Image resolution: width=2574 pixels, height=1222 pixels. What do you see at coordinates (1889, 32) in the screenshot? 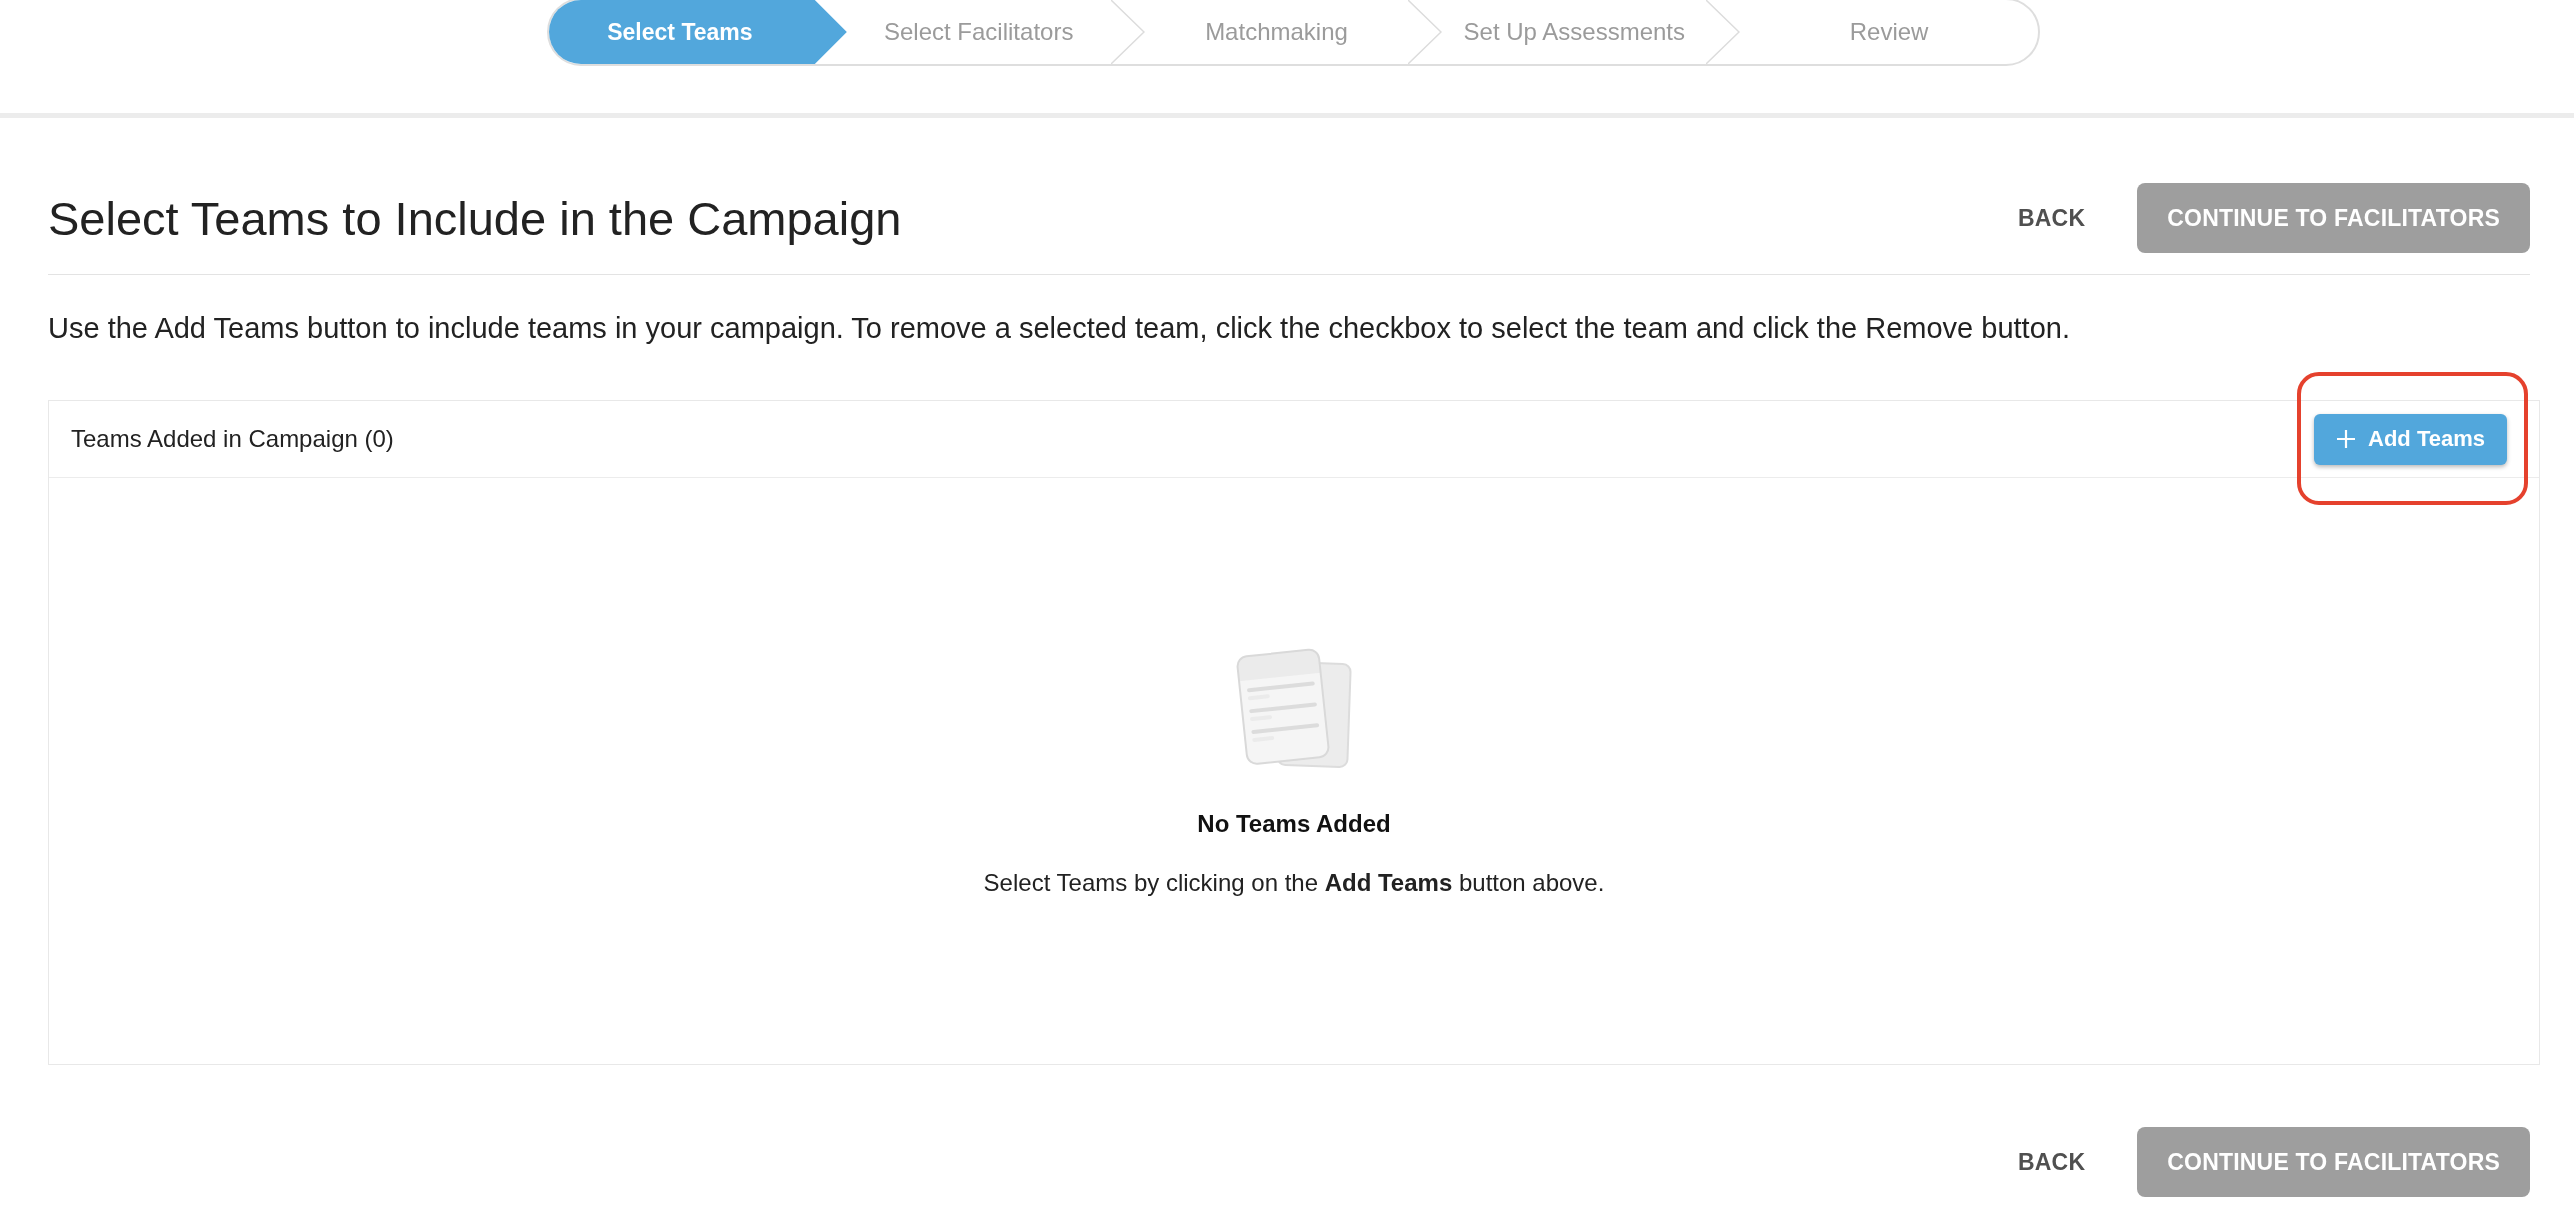
I see `step-tab: Review` at bounding box center [1889, 32].